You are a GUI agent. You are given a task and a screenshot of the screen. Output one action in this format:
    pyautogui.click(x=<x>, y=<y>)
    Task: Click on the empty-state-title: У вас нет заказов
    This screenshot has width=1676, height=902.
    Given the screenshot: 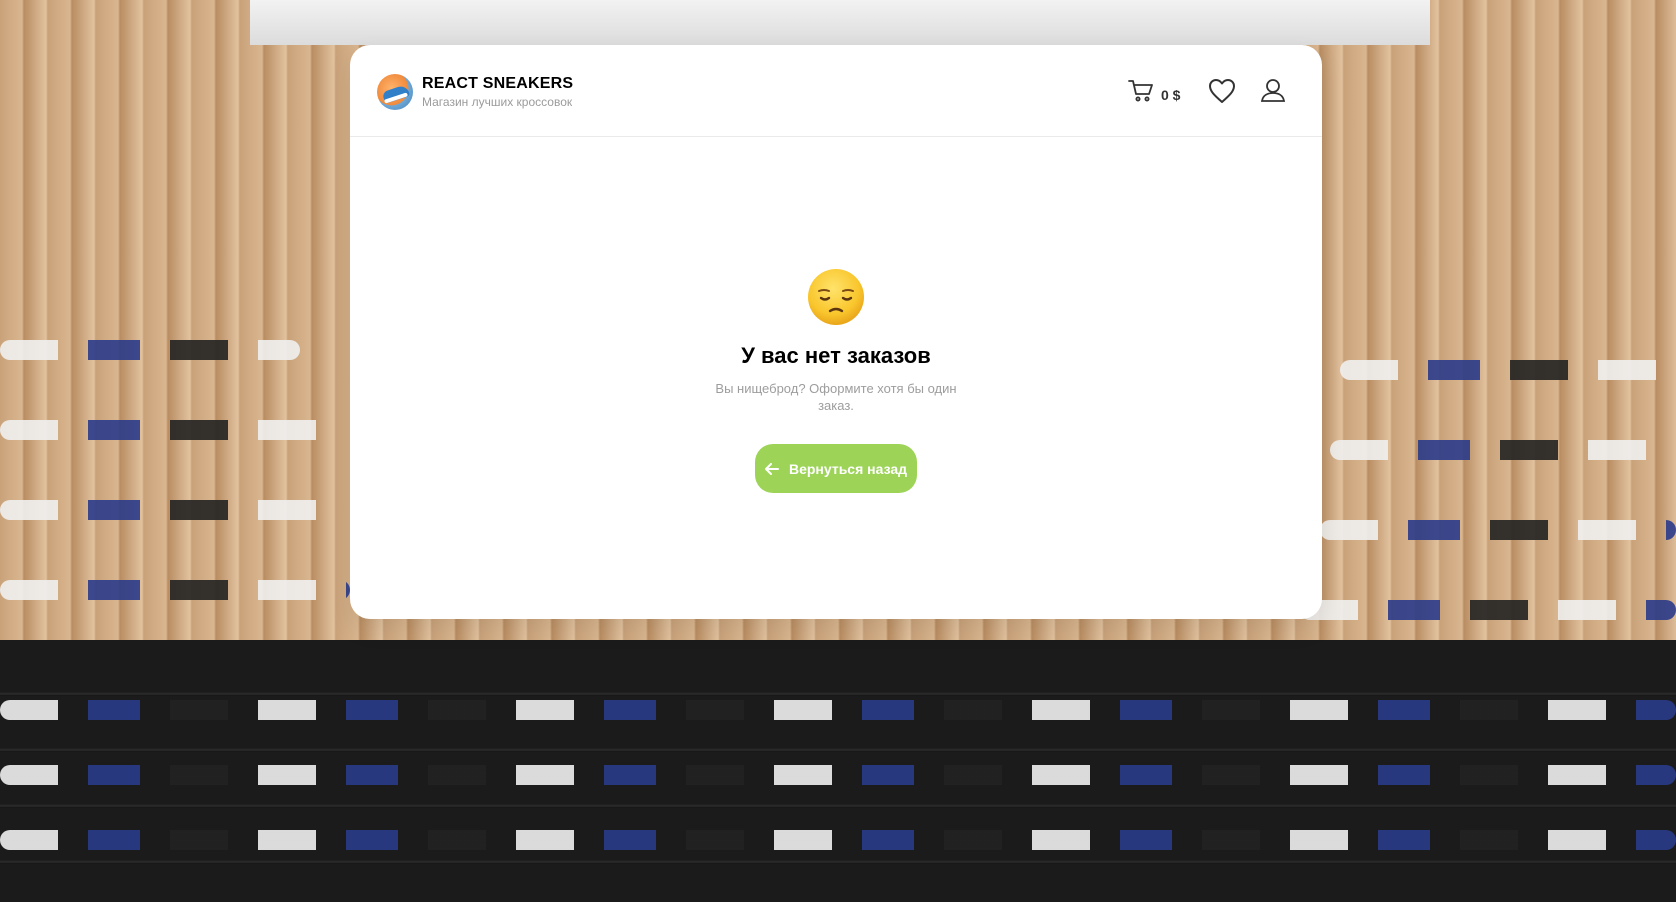 What is the action you would take?
    pyautogui.click(x=836, y=355)
    